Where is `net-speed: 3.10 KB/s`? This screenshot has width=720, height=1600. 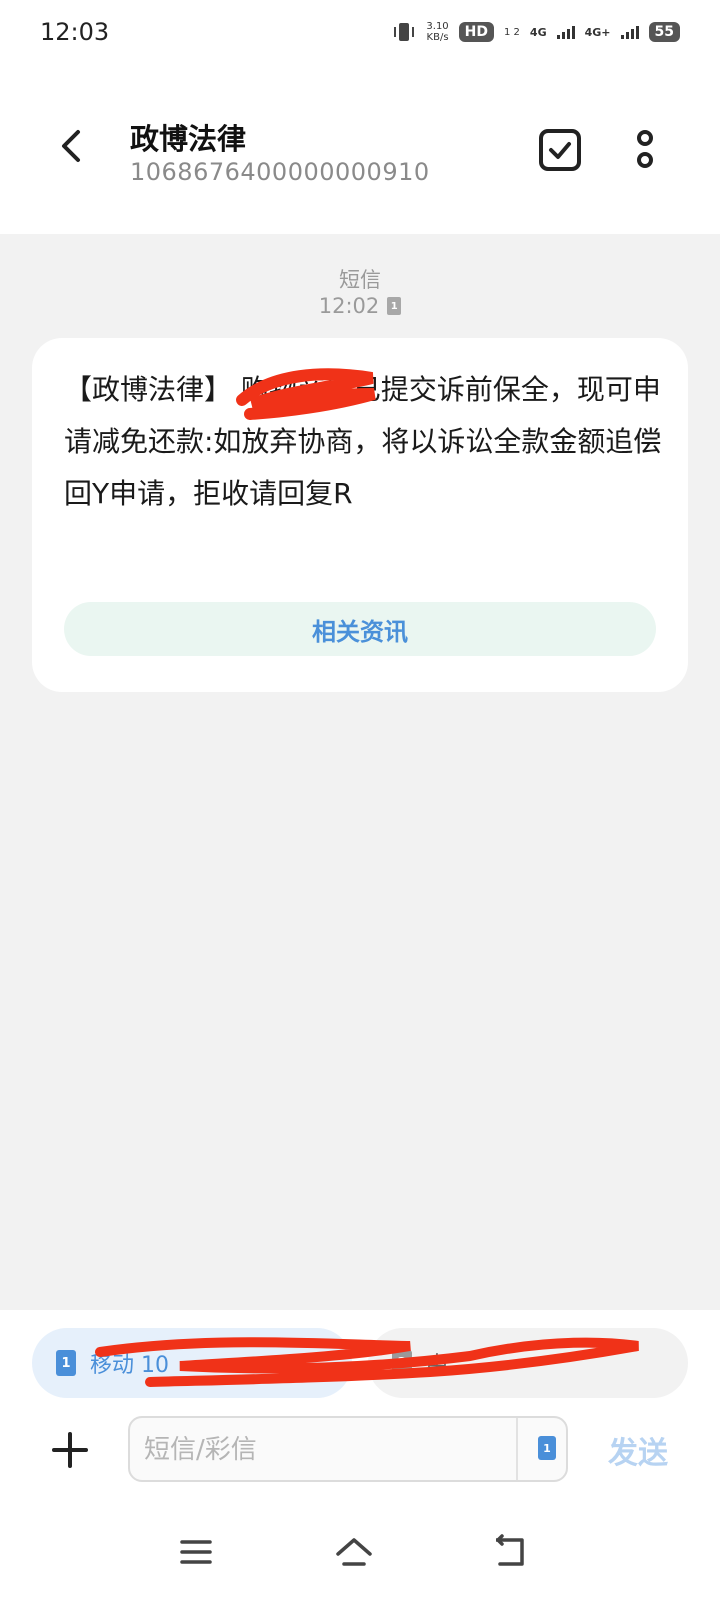
net-speed: 3.10 KB/s is located at coordinates (437, 32).